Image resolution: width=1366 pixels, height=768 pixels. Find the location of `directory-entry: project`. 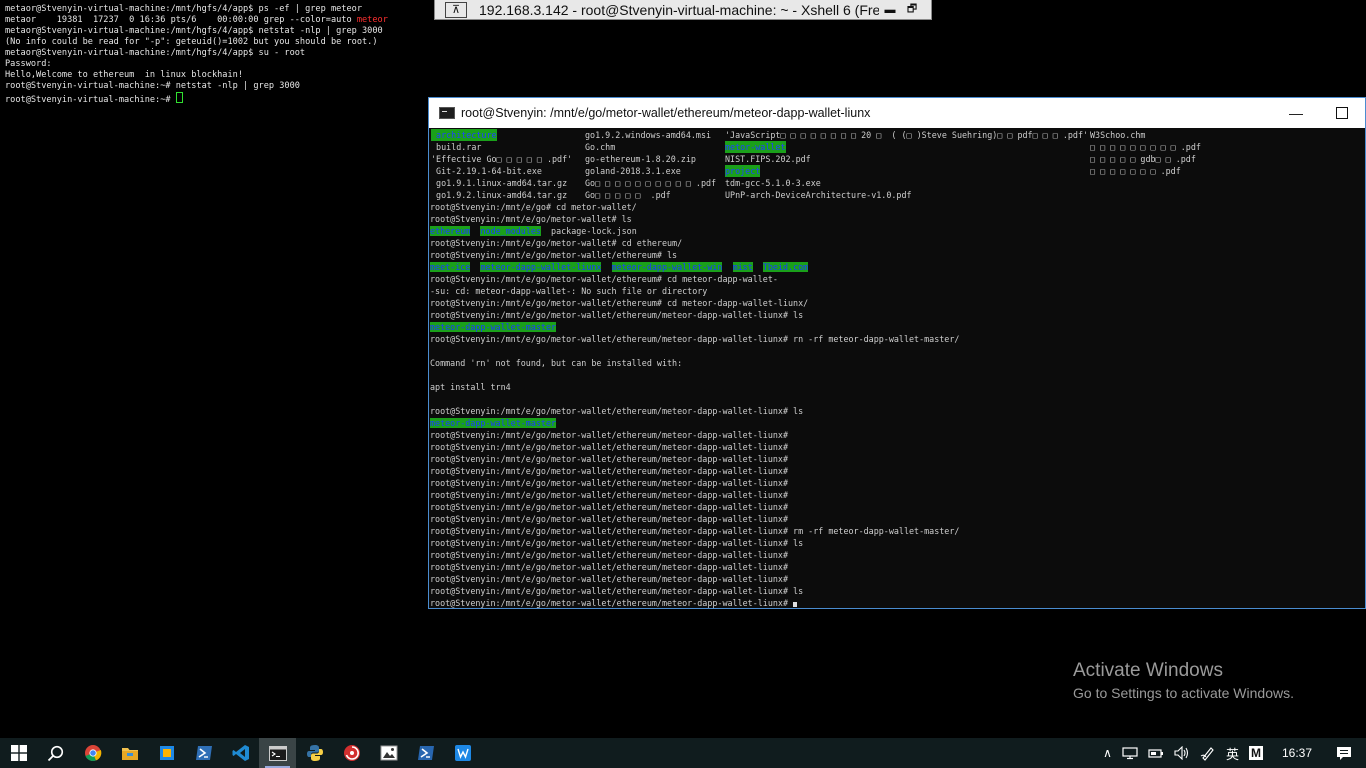

directory-entry: project is located at coordinates (743, 171).